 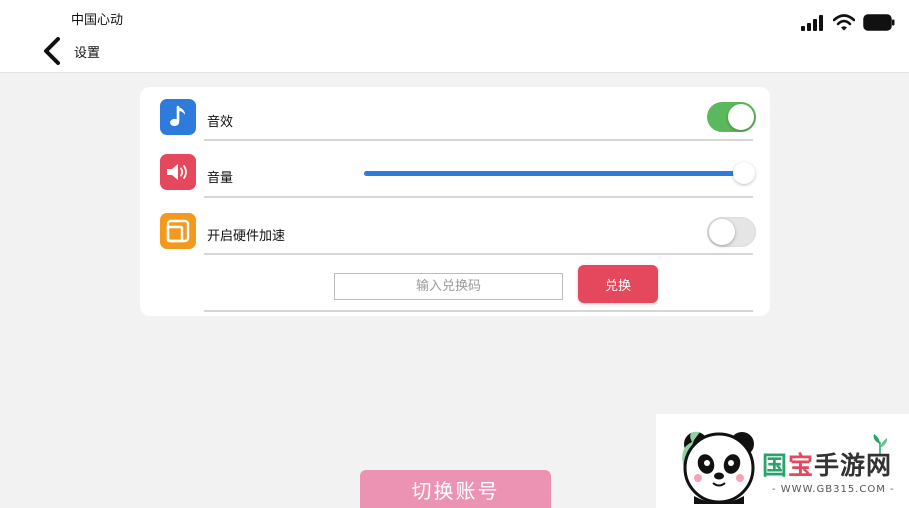 I want to click on watermark-name: 国宝手游网, so click(x=827, y=464).